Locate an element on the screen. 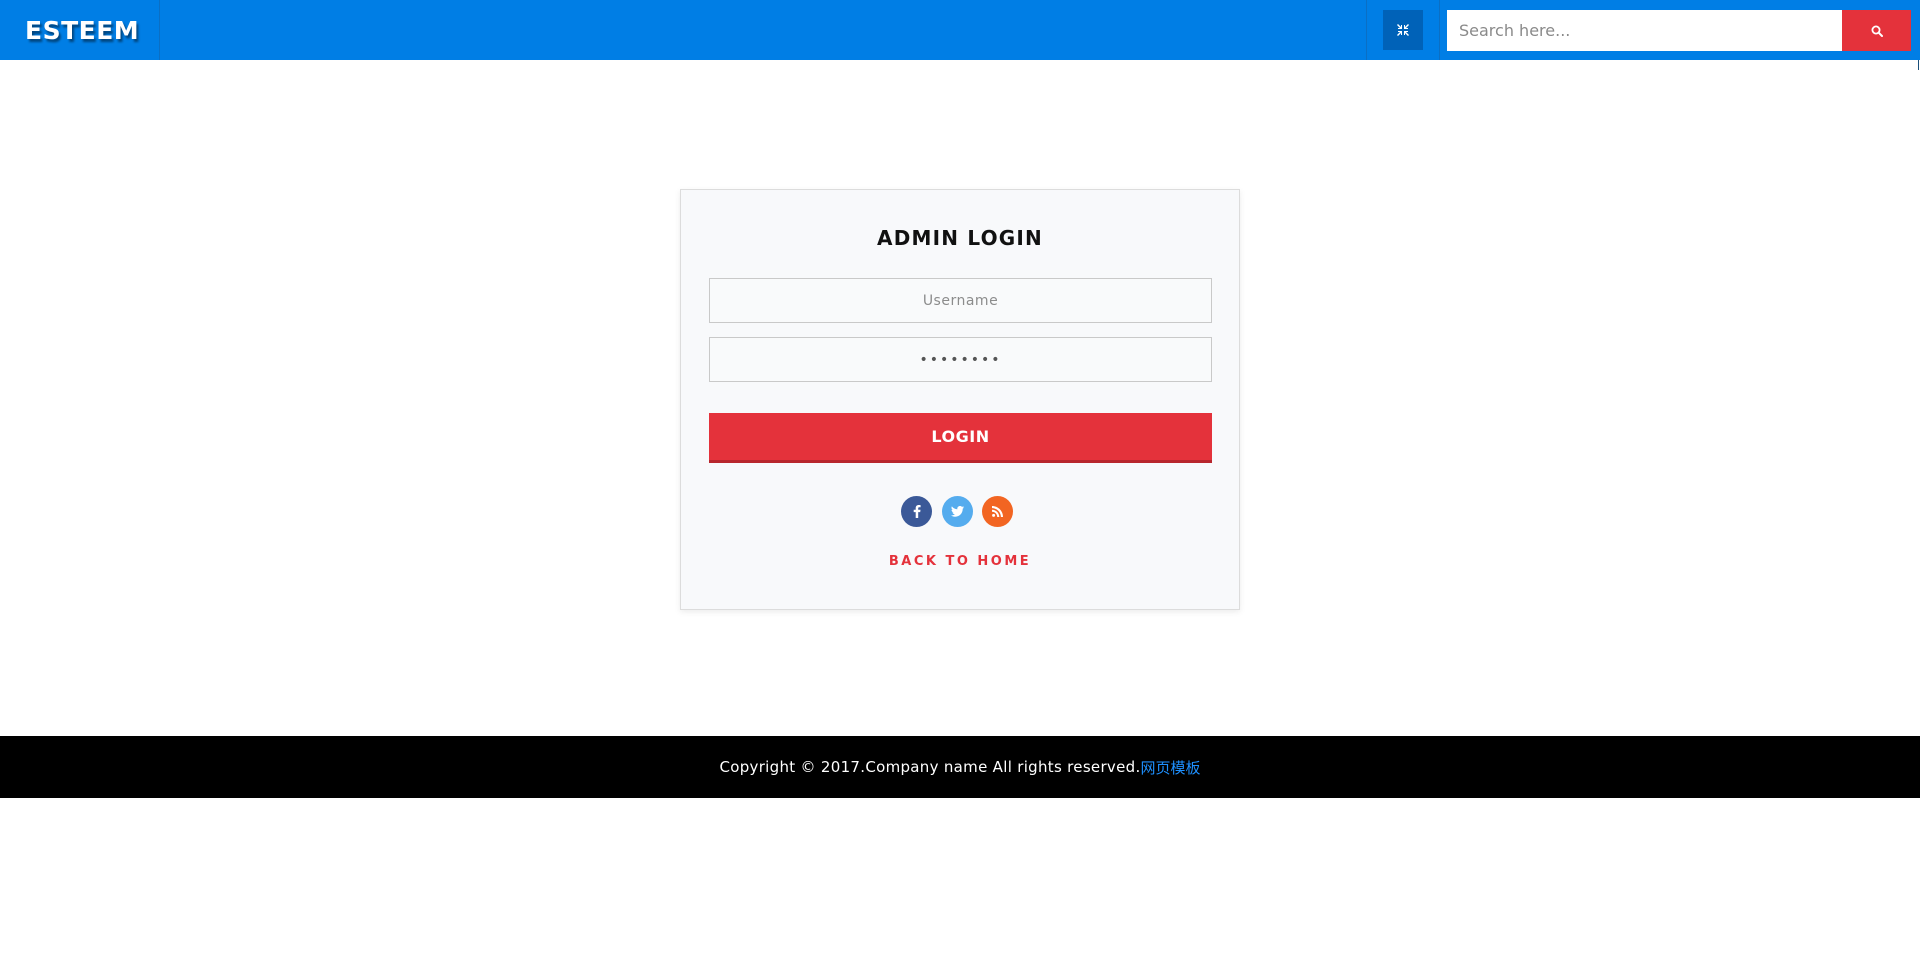  username-field is located at coordinates (960, 300).